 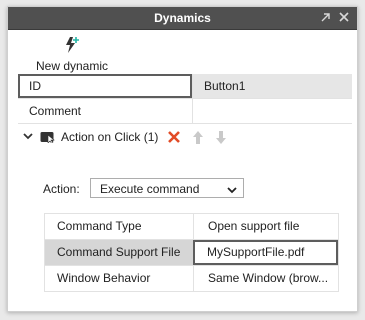 I want to click on property-value, so click(x=272, y=111).